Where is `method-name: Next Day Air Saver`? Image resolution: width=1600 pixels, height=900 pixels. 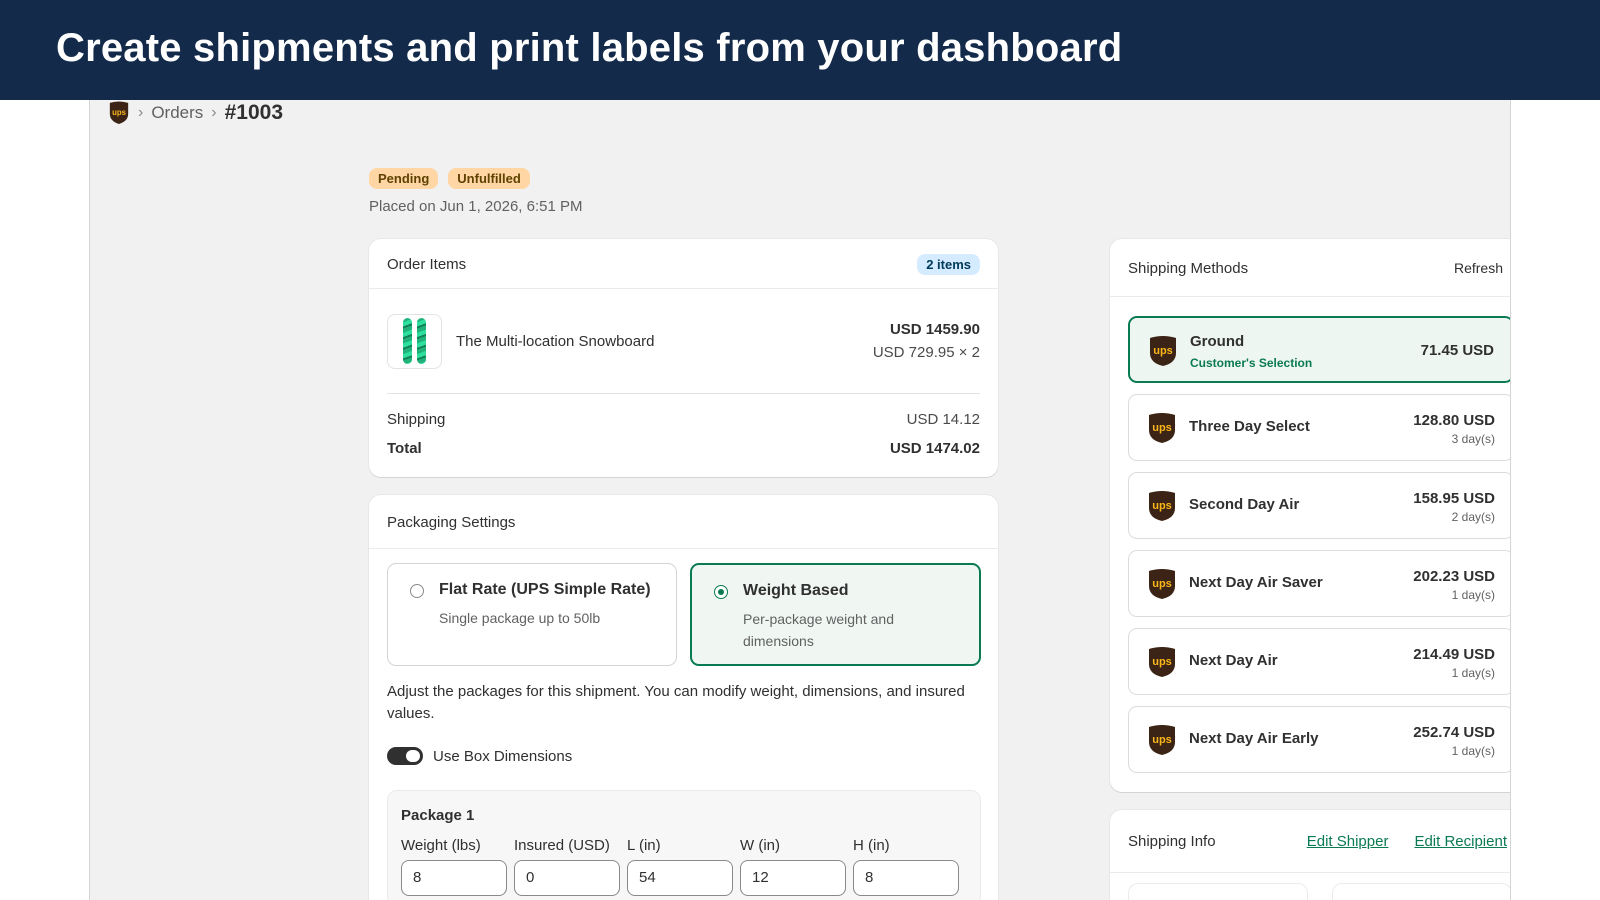
method-name: Next Day Air Saver is located at coordinates (1256, 582).